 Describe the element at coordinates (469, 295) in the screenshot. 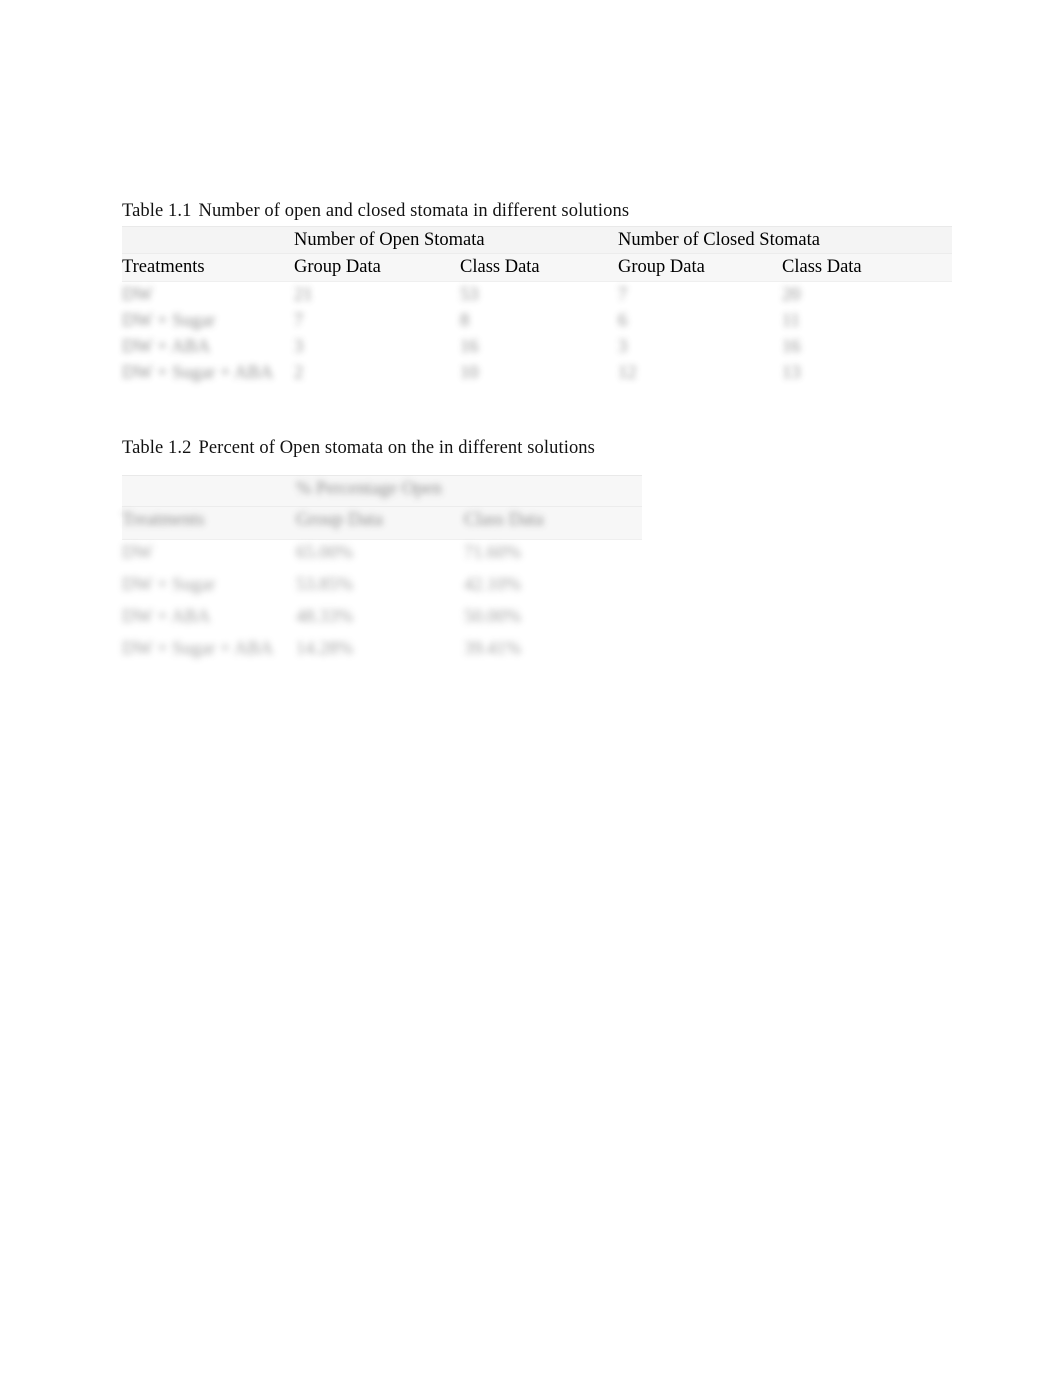

I see `redacted-text: 53` at that location.